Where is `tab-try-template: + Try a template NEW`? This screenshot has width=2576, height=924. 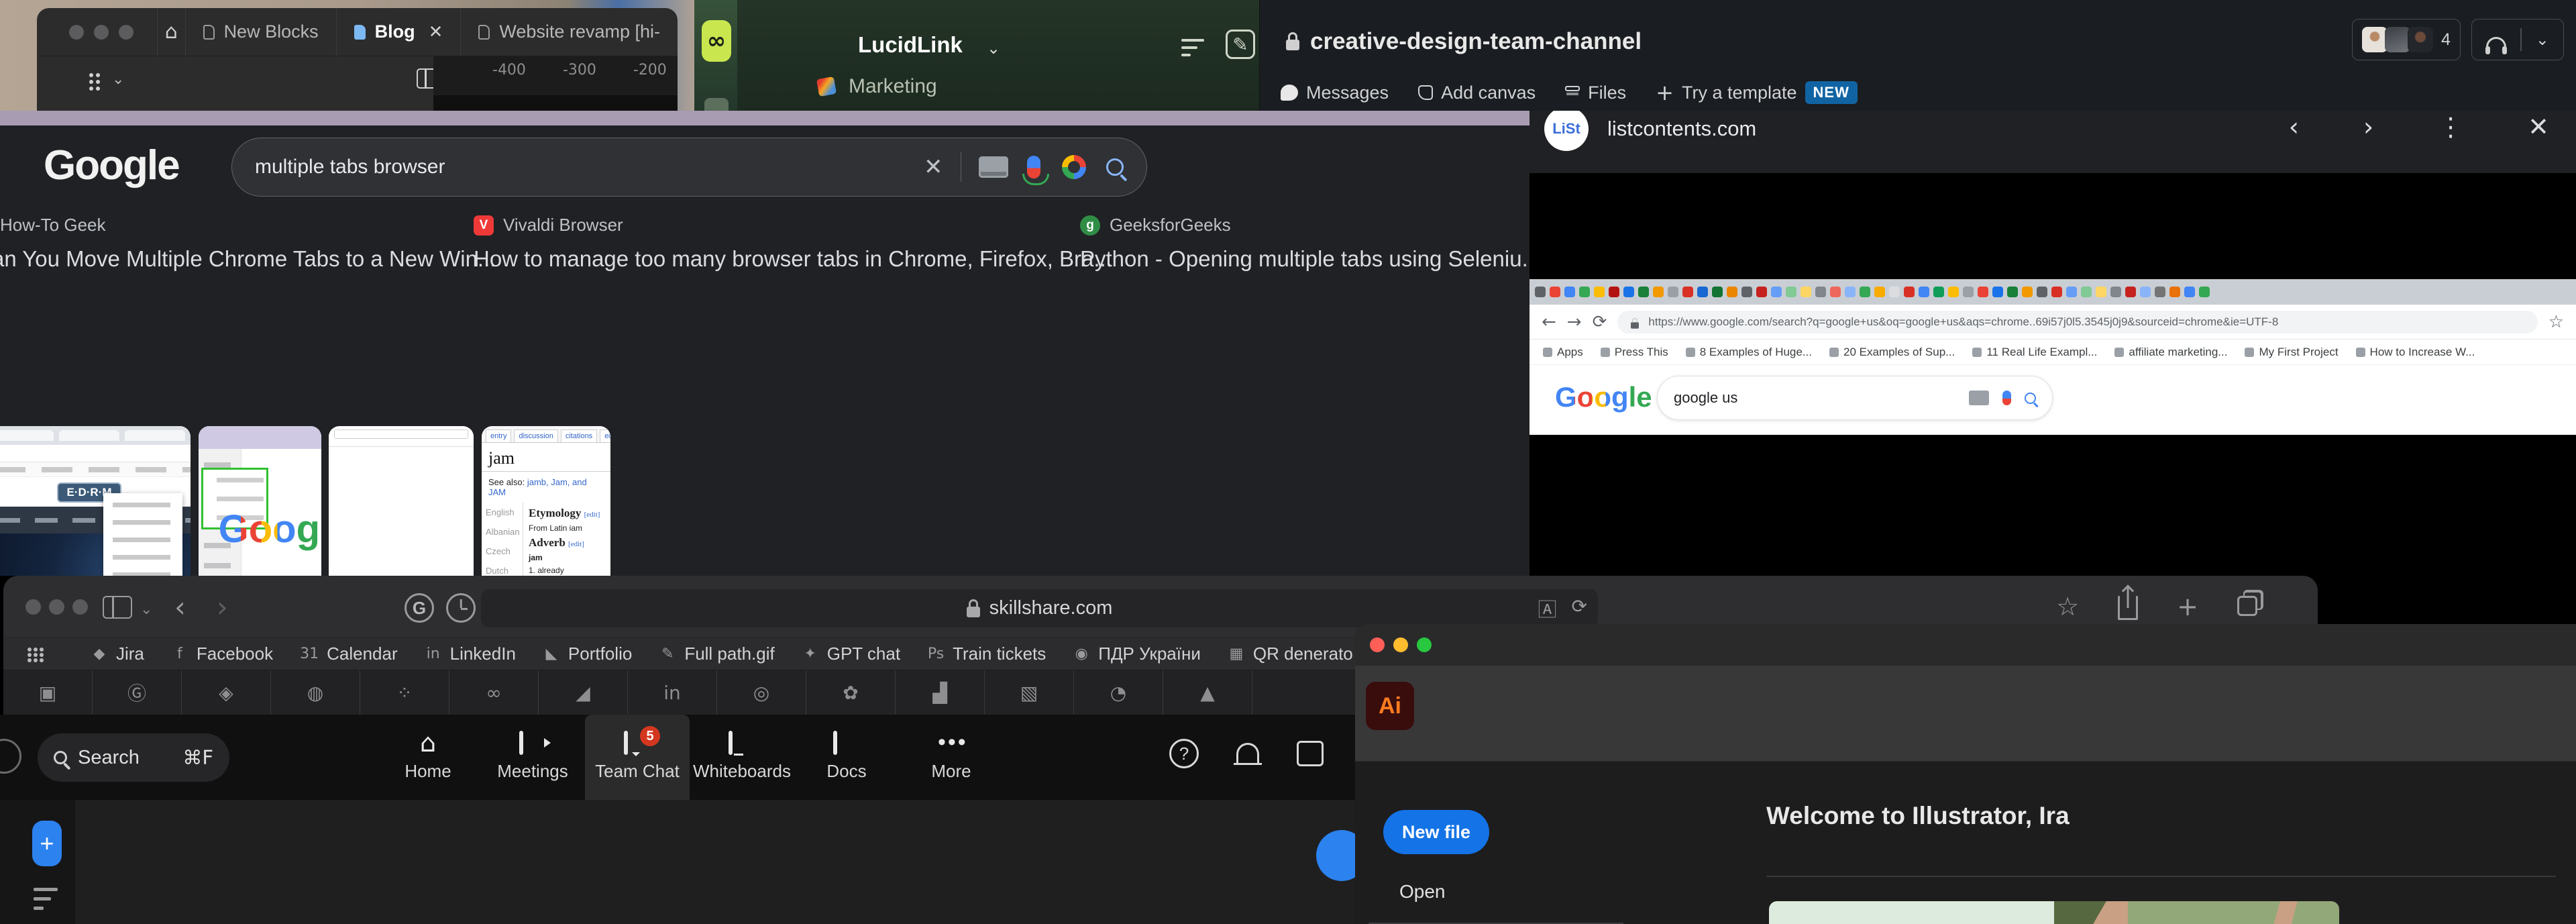 tab-try-template: + Try a template NEW is located at coordinates (1757, 92).